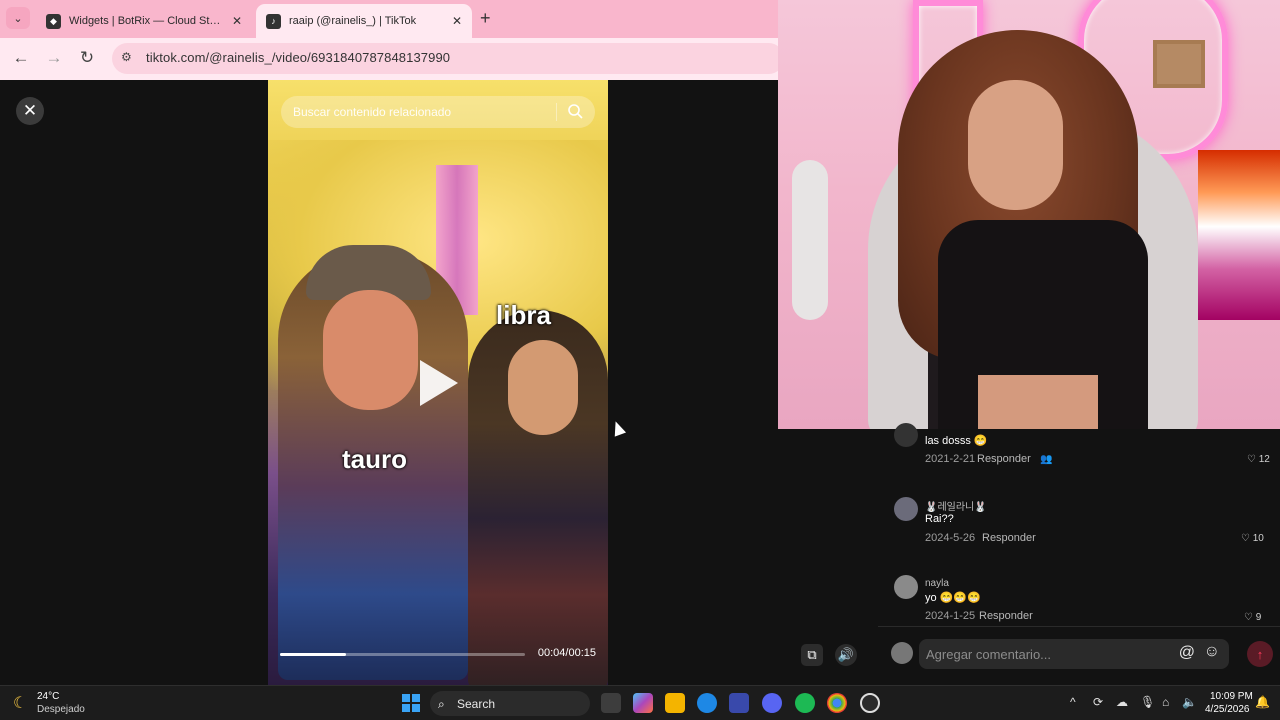  What do you see at coordinates (485, 18) in the screenshot?
I see `new-tab-plus-icon: +` at bounding box center [485, 18].